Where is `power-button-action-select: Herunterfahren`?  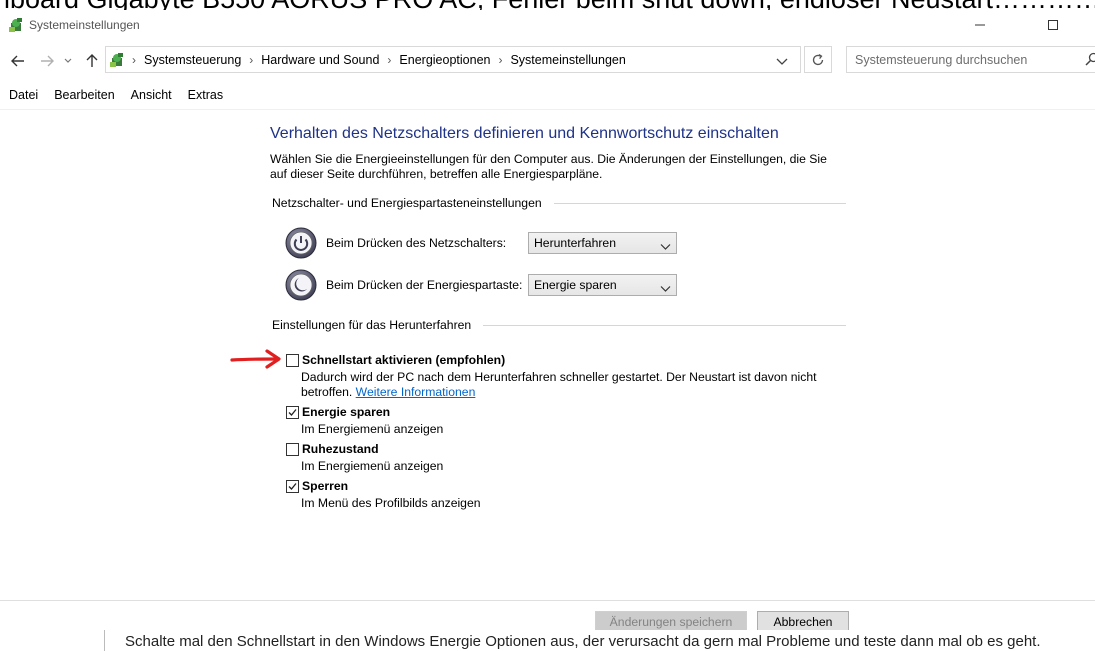 power-button-action-select: Herunterfahren is located at coordinates (602, 243).